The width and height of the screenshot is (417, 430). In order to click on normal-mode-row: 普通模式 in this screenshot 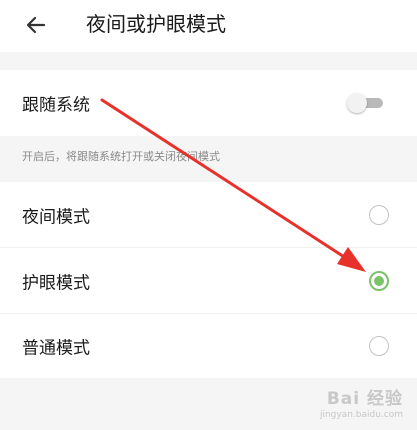, I will do `click(208, 346)`.